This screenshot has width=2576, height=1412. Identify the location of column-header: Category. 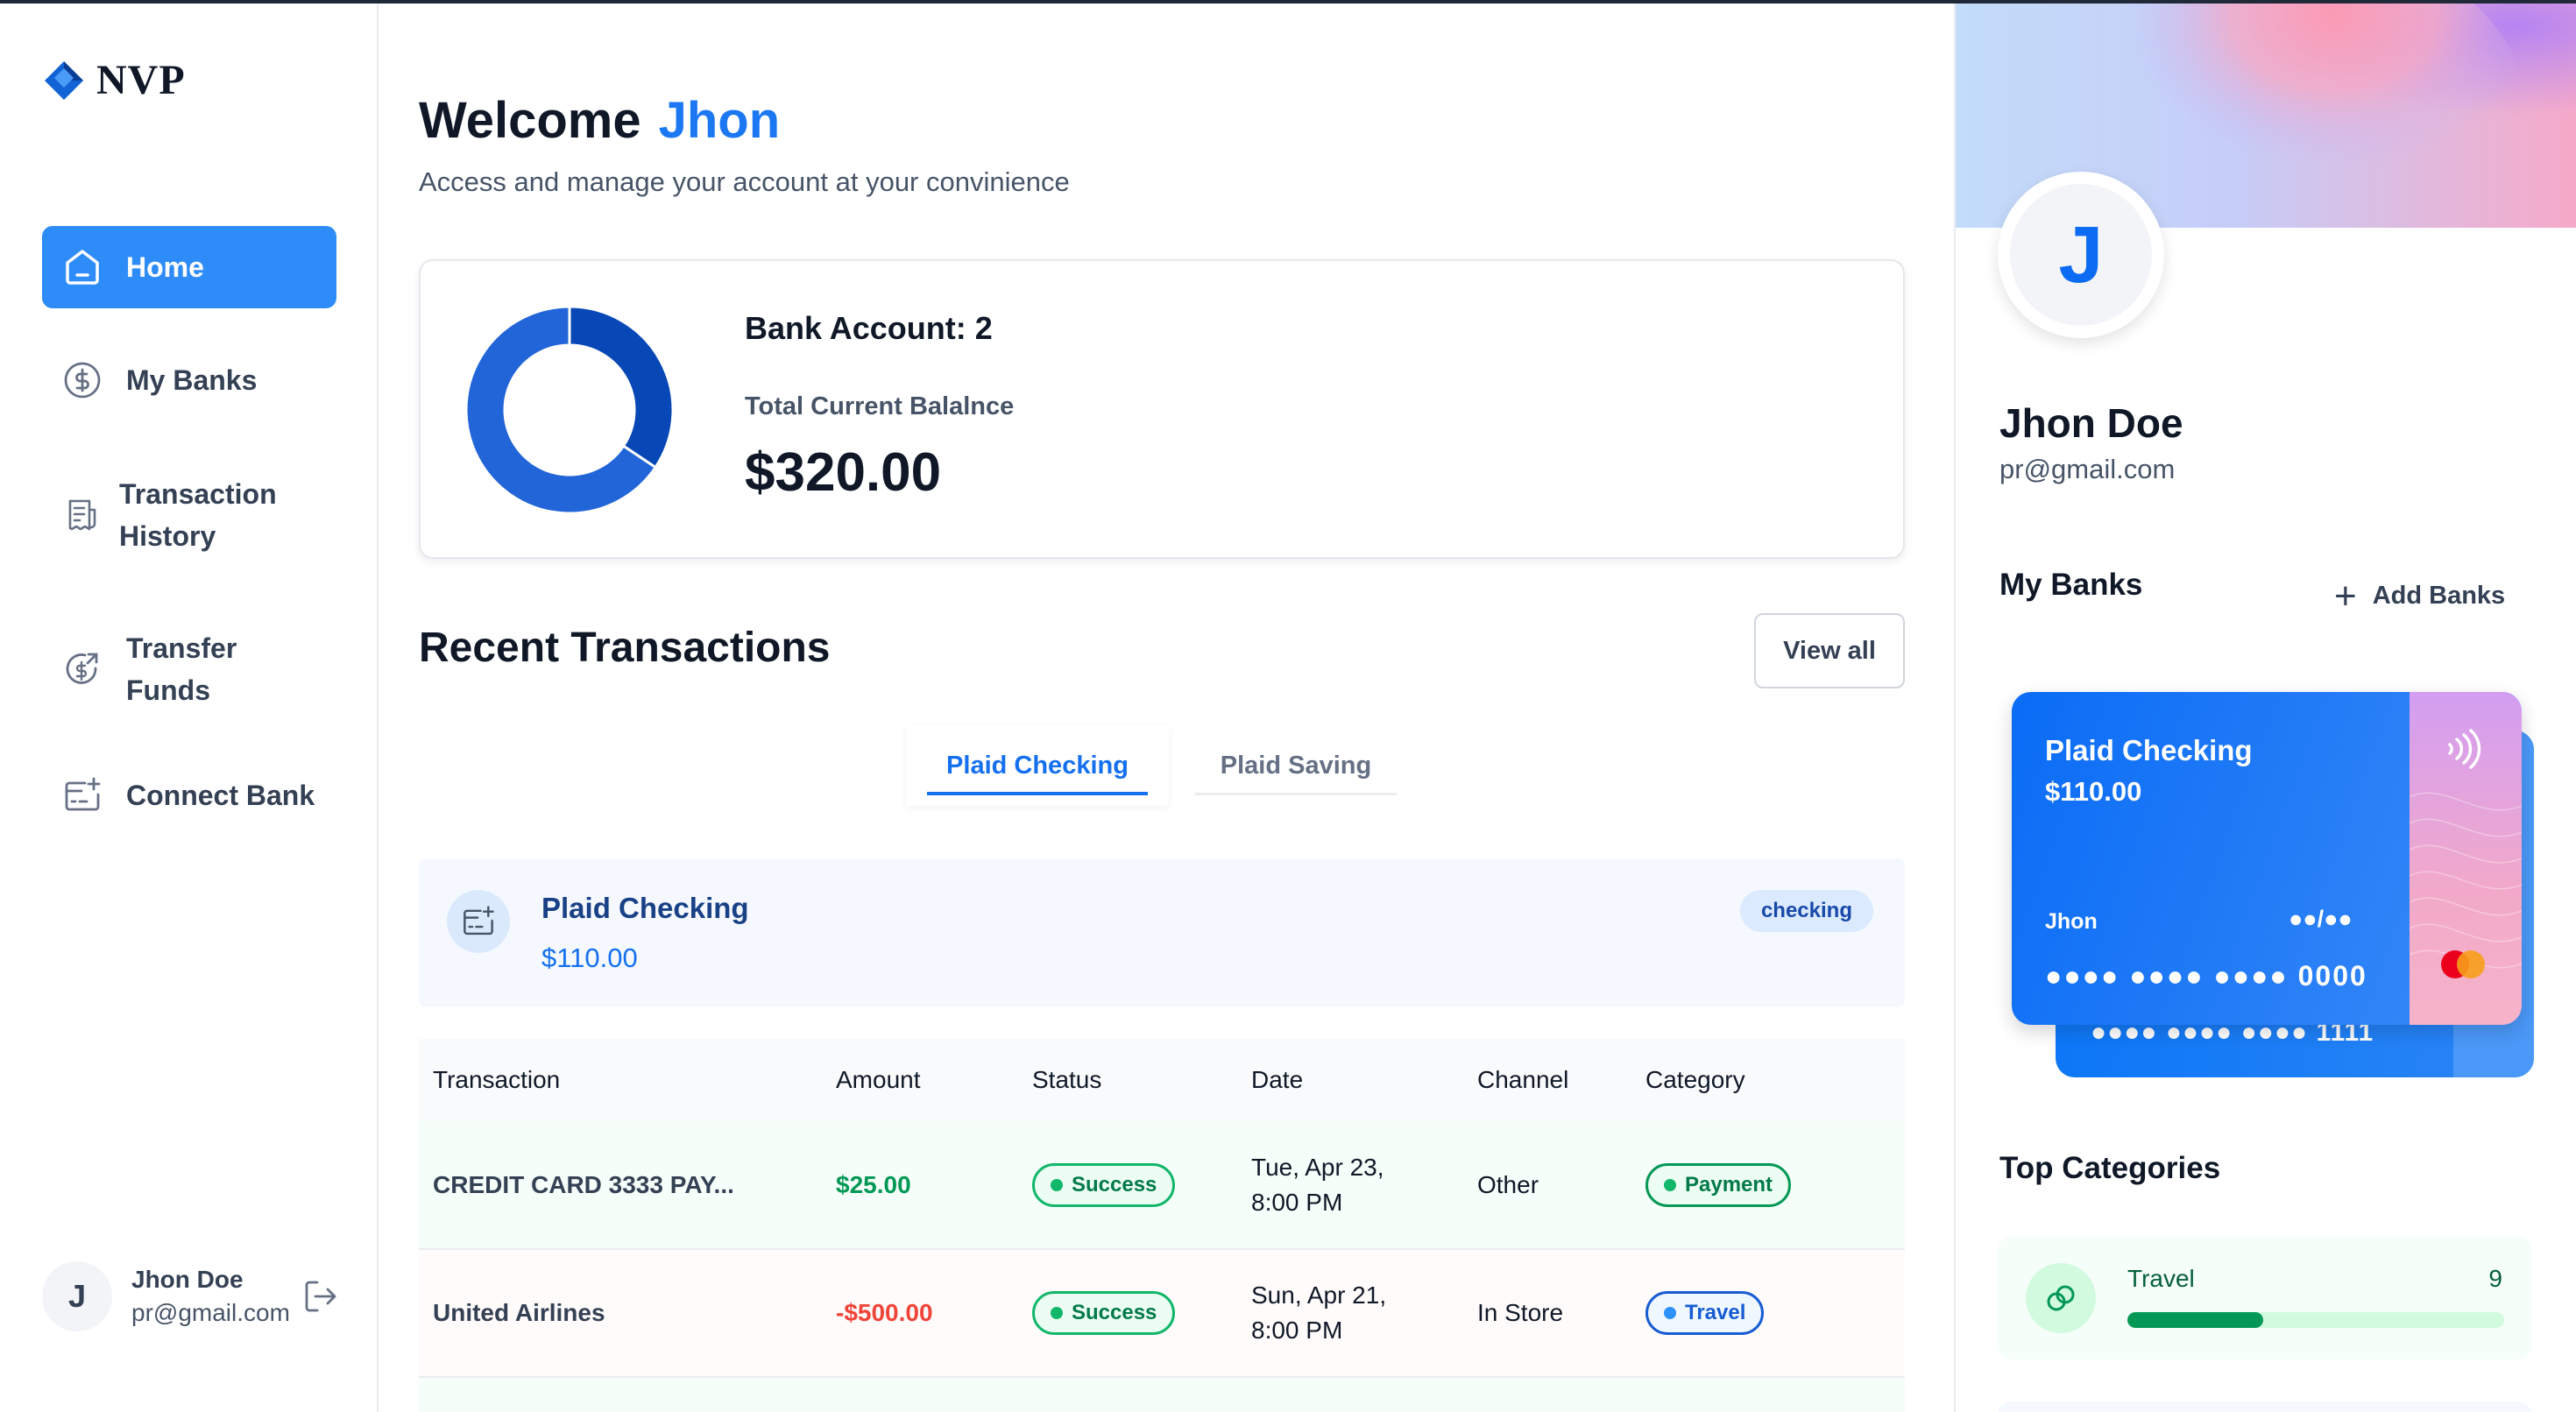
(1695, 1080).